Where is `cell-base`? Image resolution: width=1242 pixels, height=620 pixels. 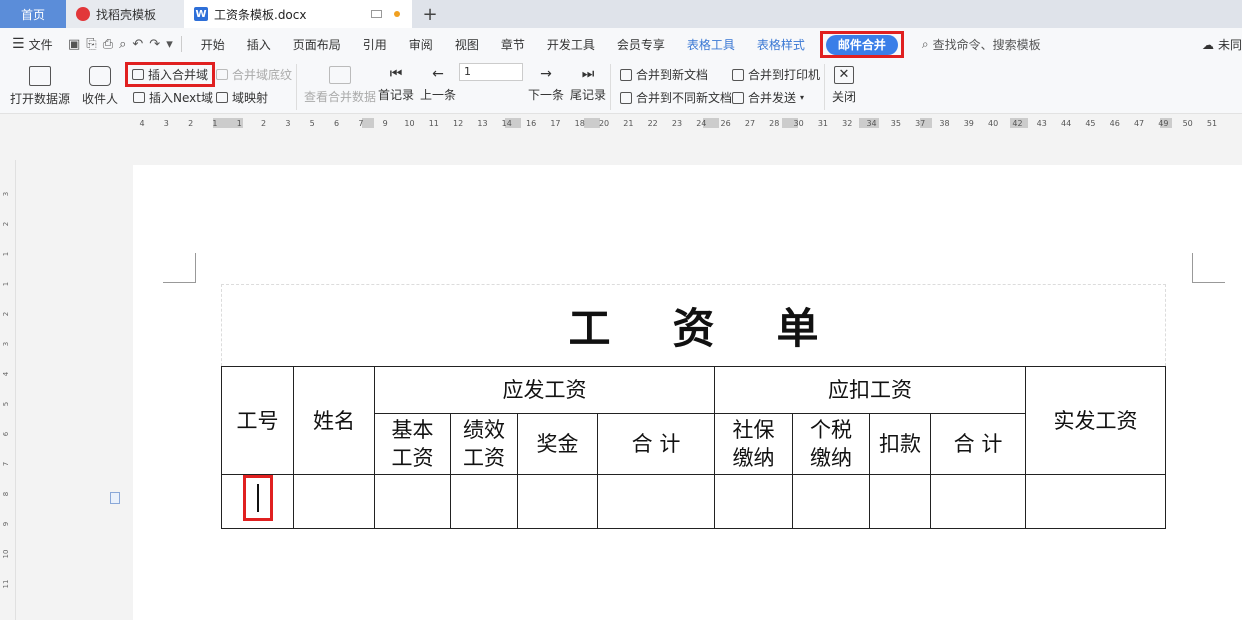 cell-base is located at coordinates (412, 501).